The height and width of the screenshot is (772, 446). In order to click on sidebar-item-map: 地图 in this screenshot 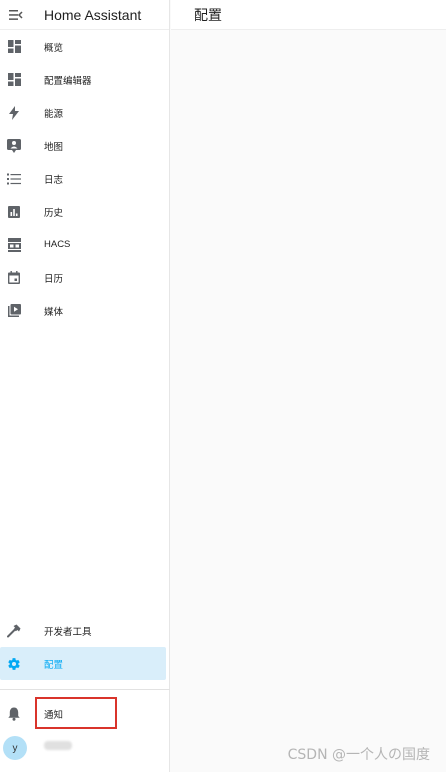, I will do `click(84, 145)`.